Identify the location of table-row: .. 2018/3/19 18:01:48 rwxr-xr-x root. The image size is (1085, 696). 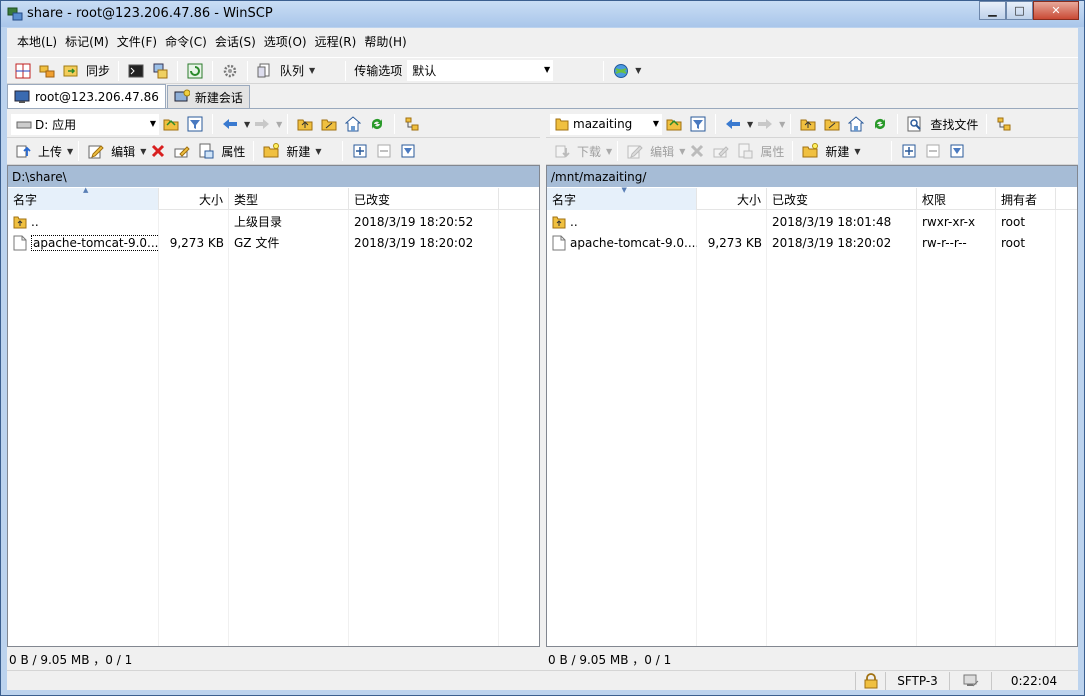
(812, 221).